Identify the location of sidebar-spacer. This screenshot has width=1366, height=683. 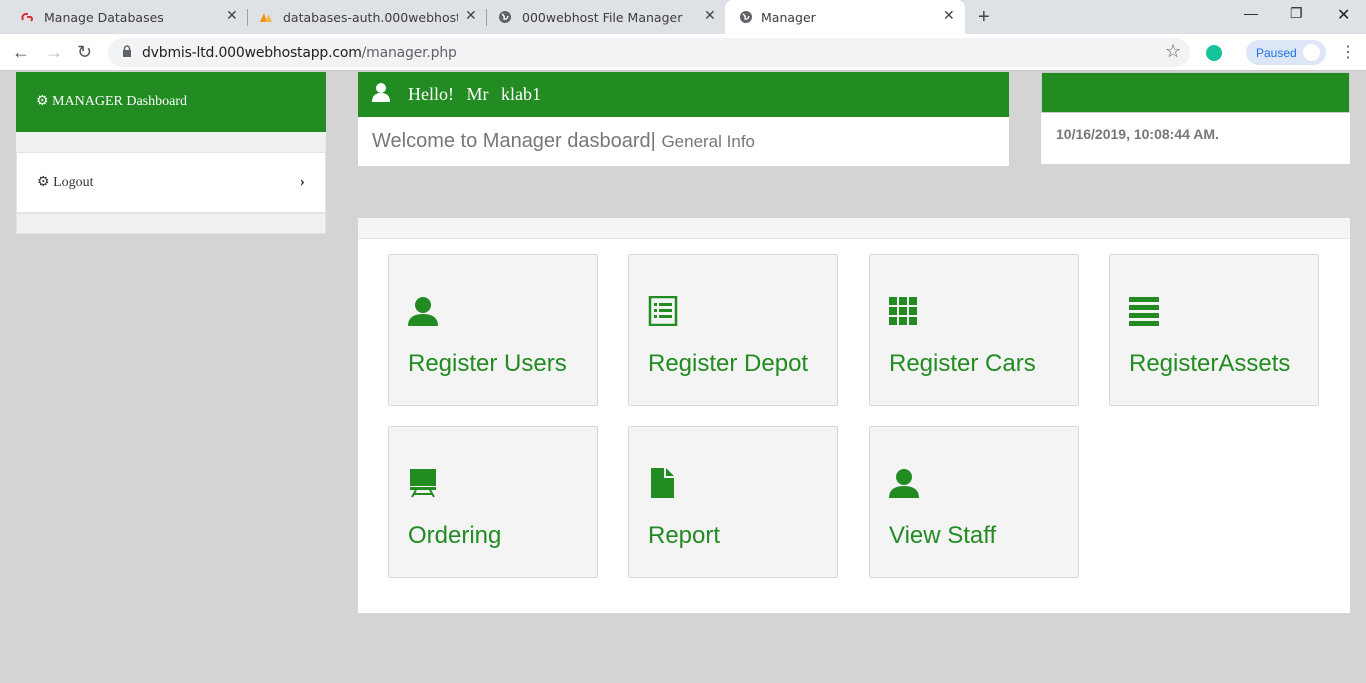
(171, 142).